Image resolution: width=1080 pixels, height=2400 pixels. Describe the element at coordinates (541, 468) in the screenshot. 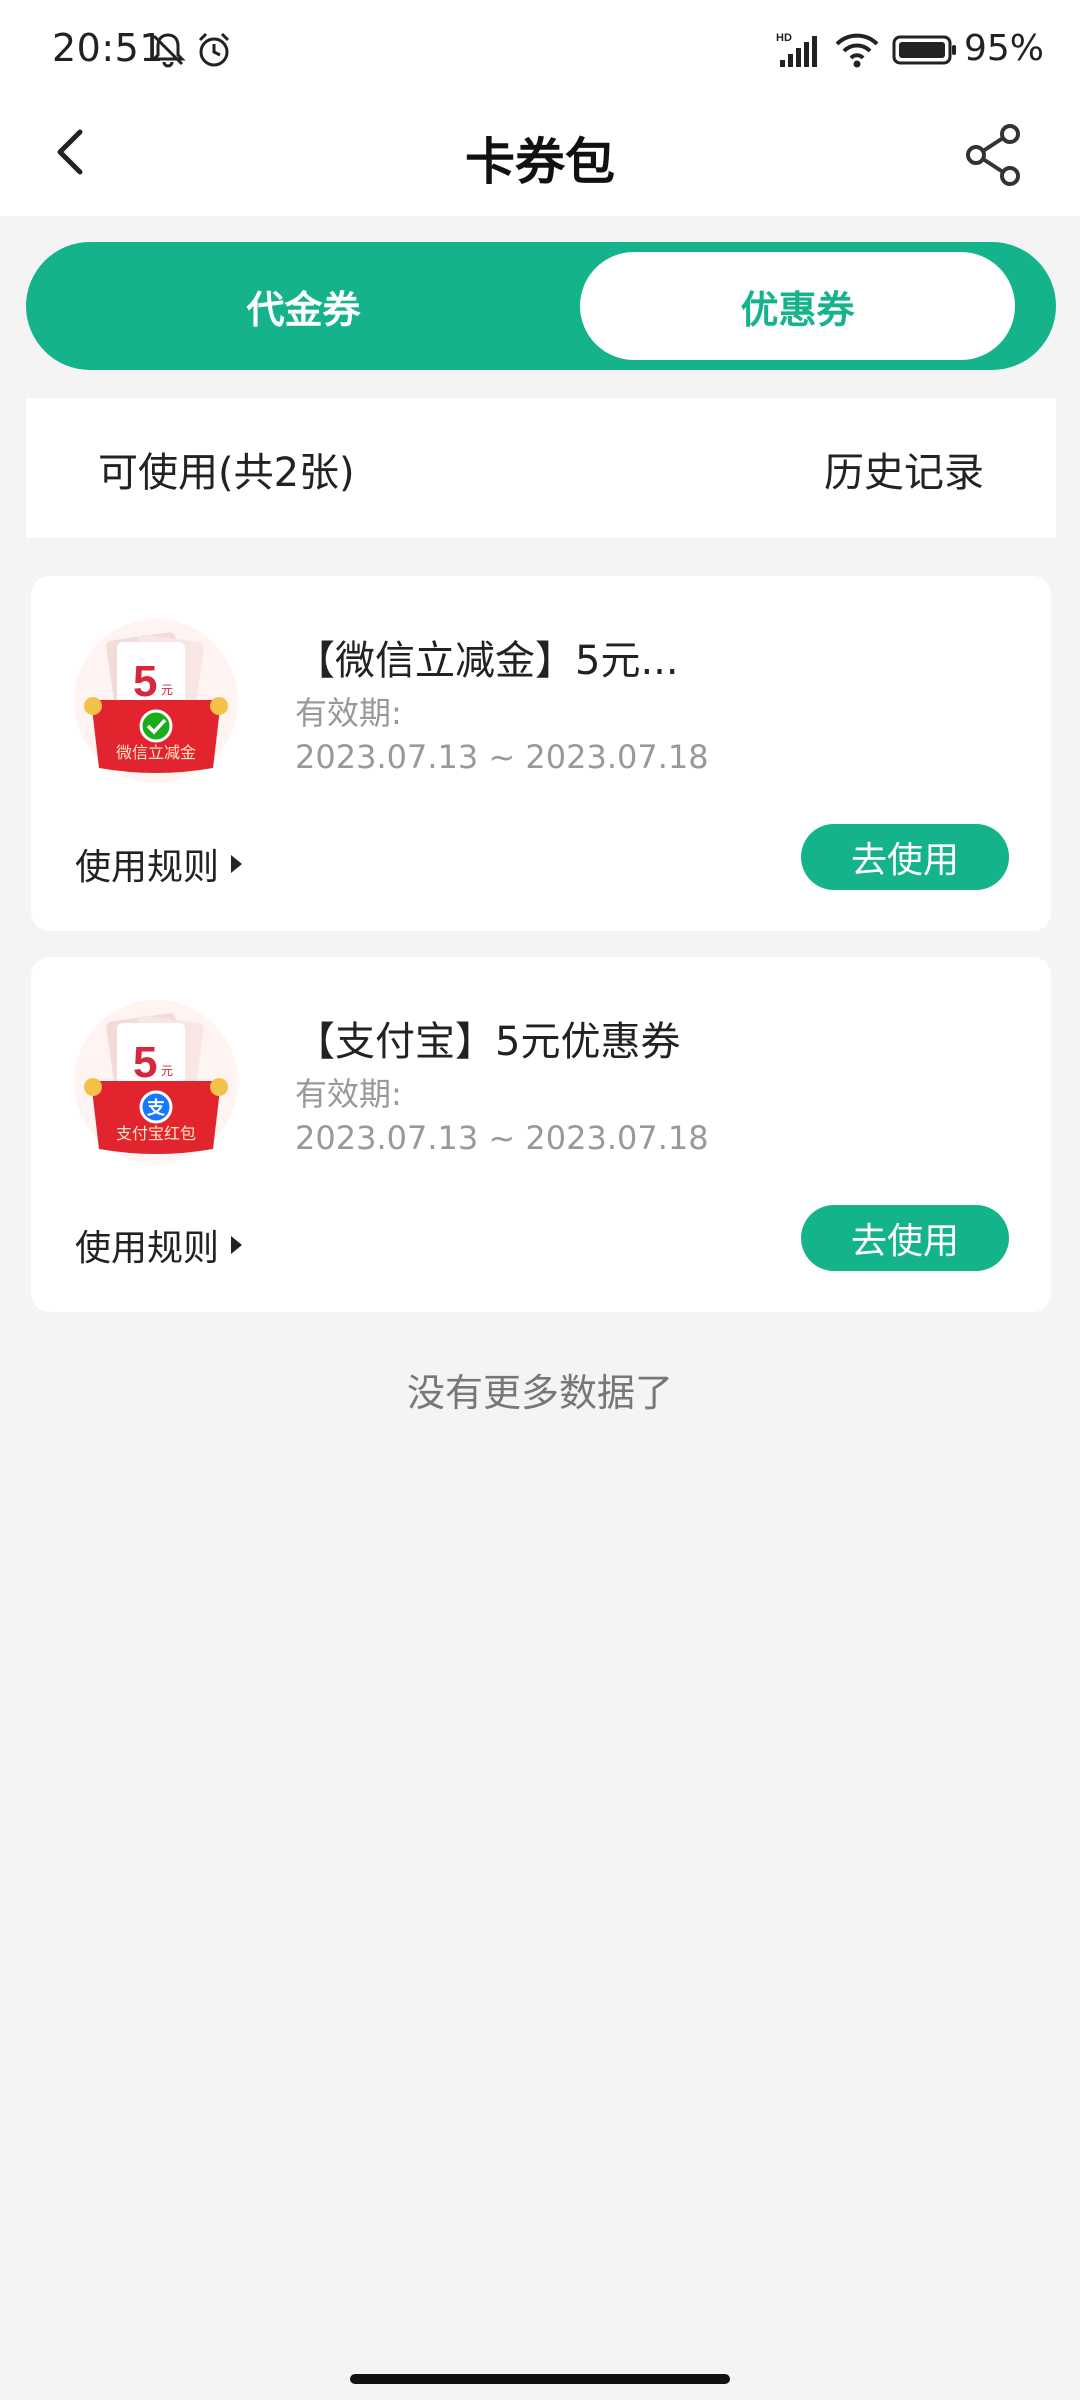

I see `filter-bar: 可使用(共2张) 历史记录` at that location.